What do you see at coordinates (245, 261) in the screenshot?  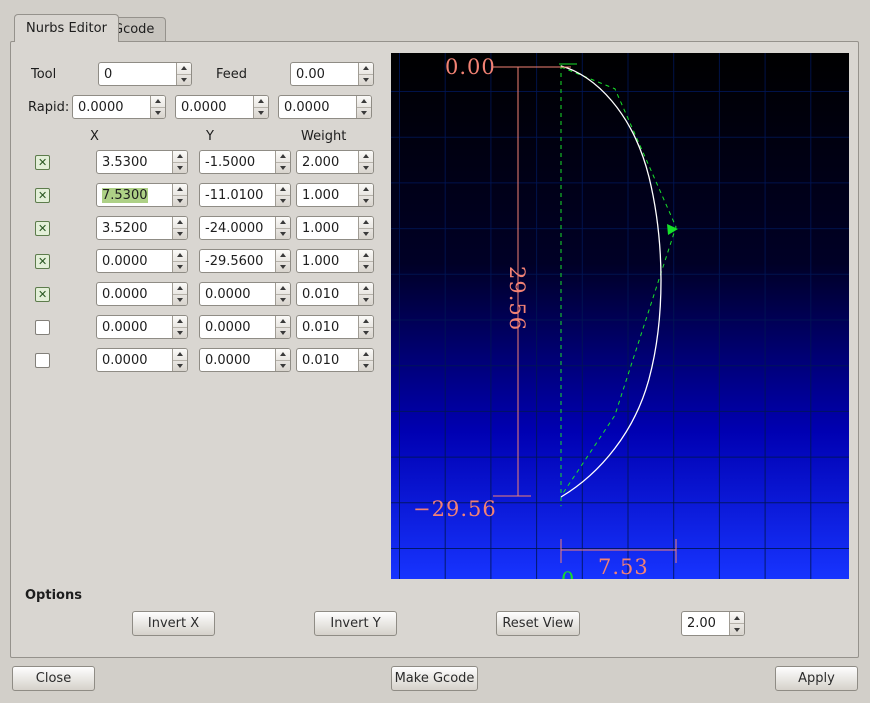 I see `point-y-spinbox: -29.5600` at bounding box center [245, 261].